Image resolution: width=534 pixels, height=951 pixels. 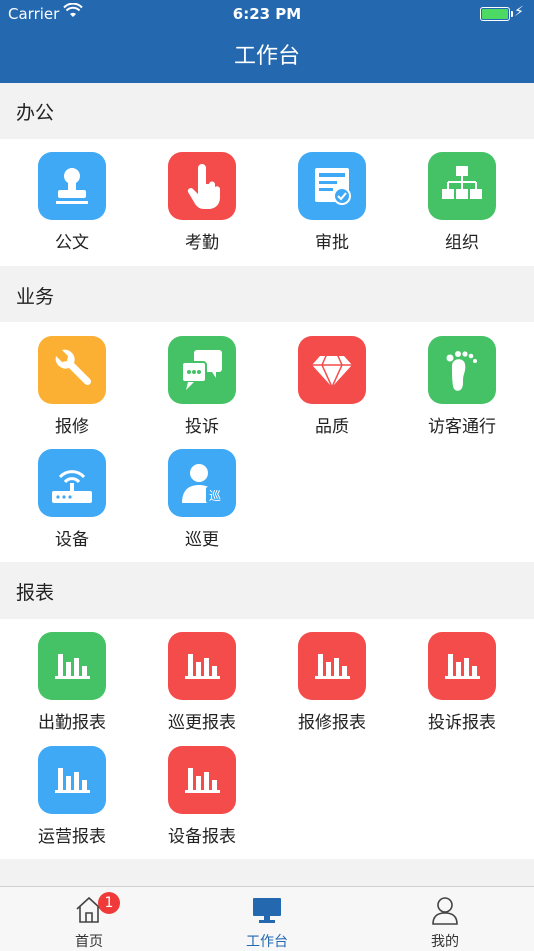 I want to click on grid-item-repair-report: 报修报表, so click(x=332, y=682).